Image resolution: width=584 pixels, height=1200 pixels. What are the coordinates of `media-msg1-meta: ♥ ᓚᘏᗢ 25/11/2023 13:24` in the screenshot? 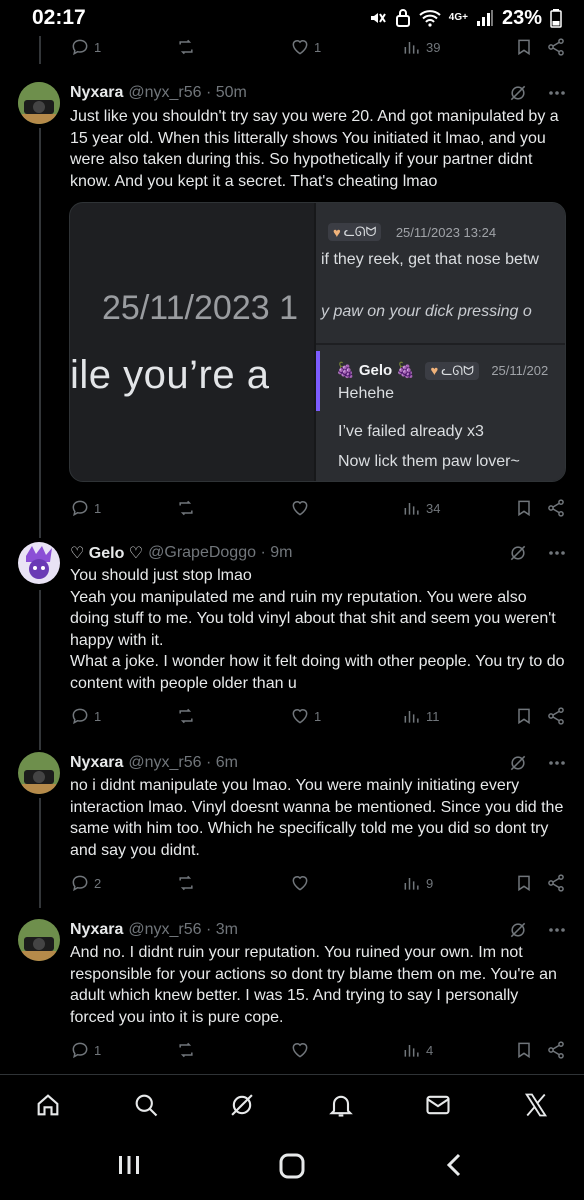 It's located at (412, 232).